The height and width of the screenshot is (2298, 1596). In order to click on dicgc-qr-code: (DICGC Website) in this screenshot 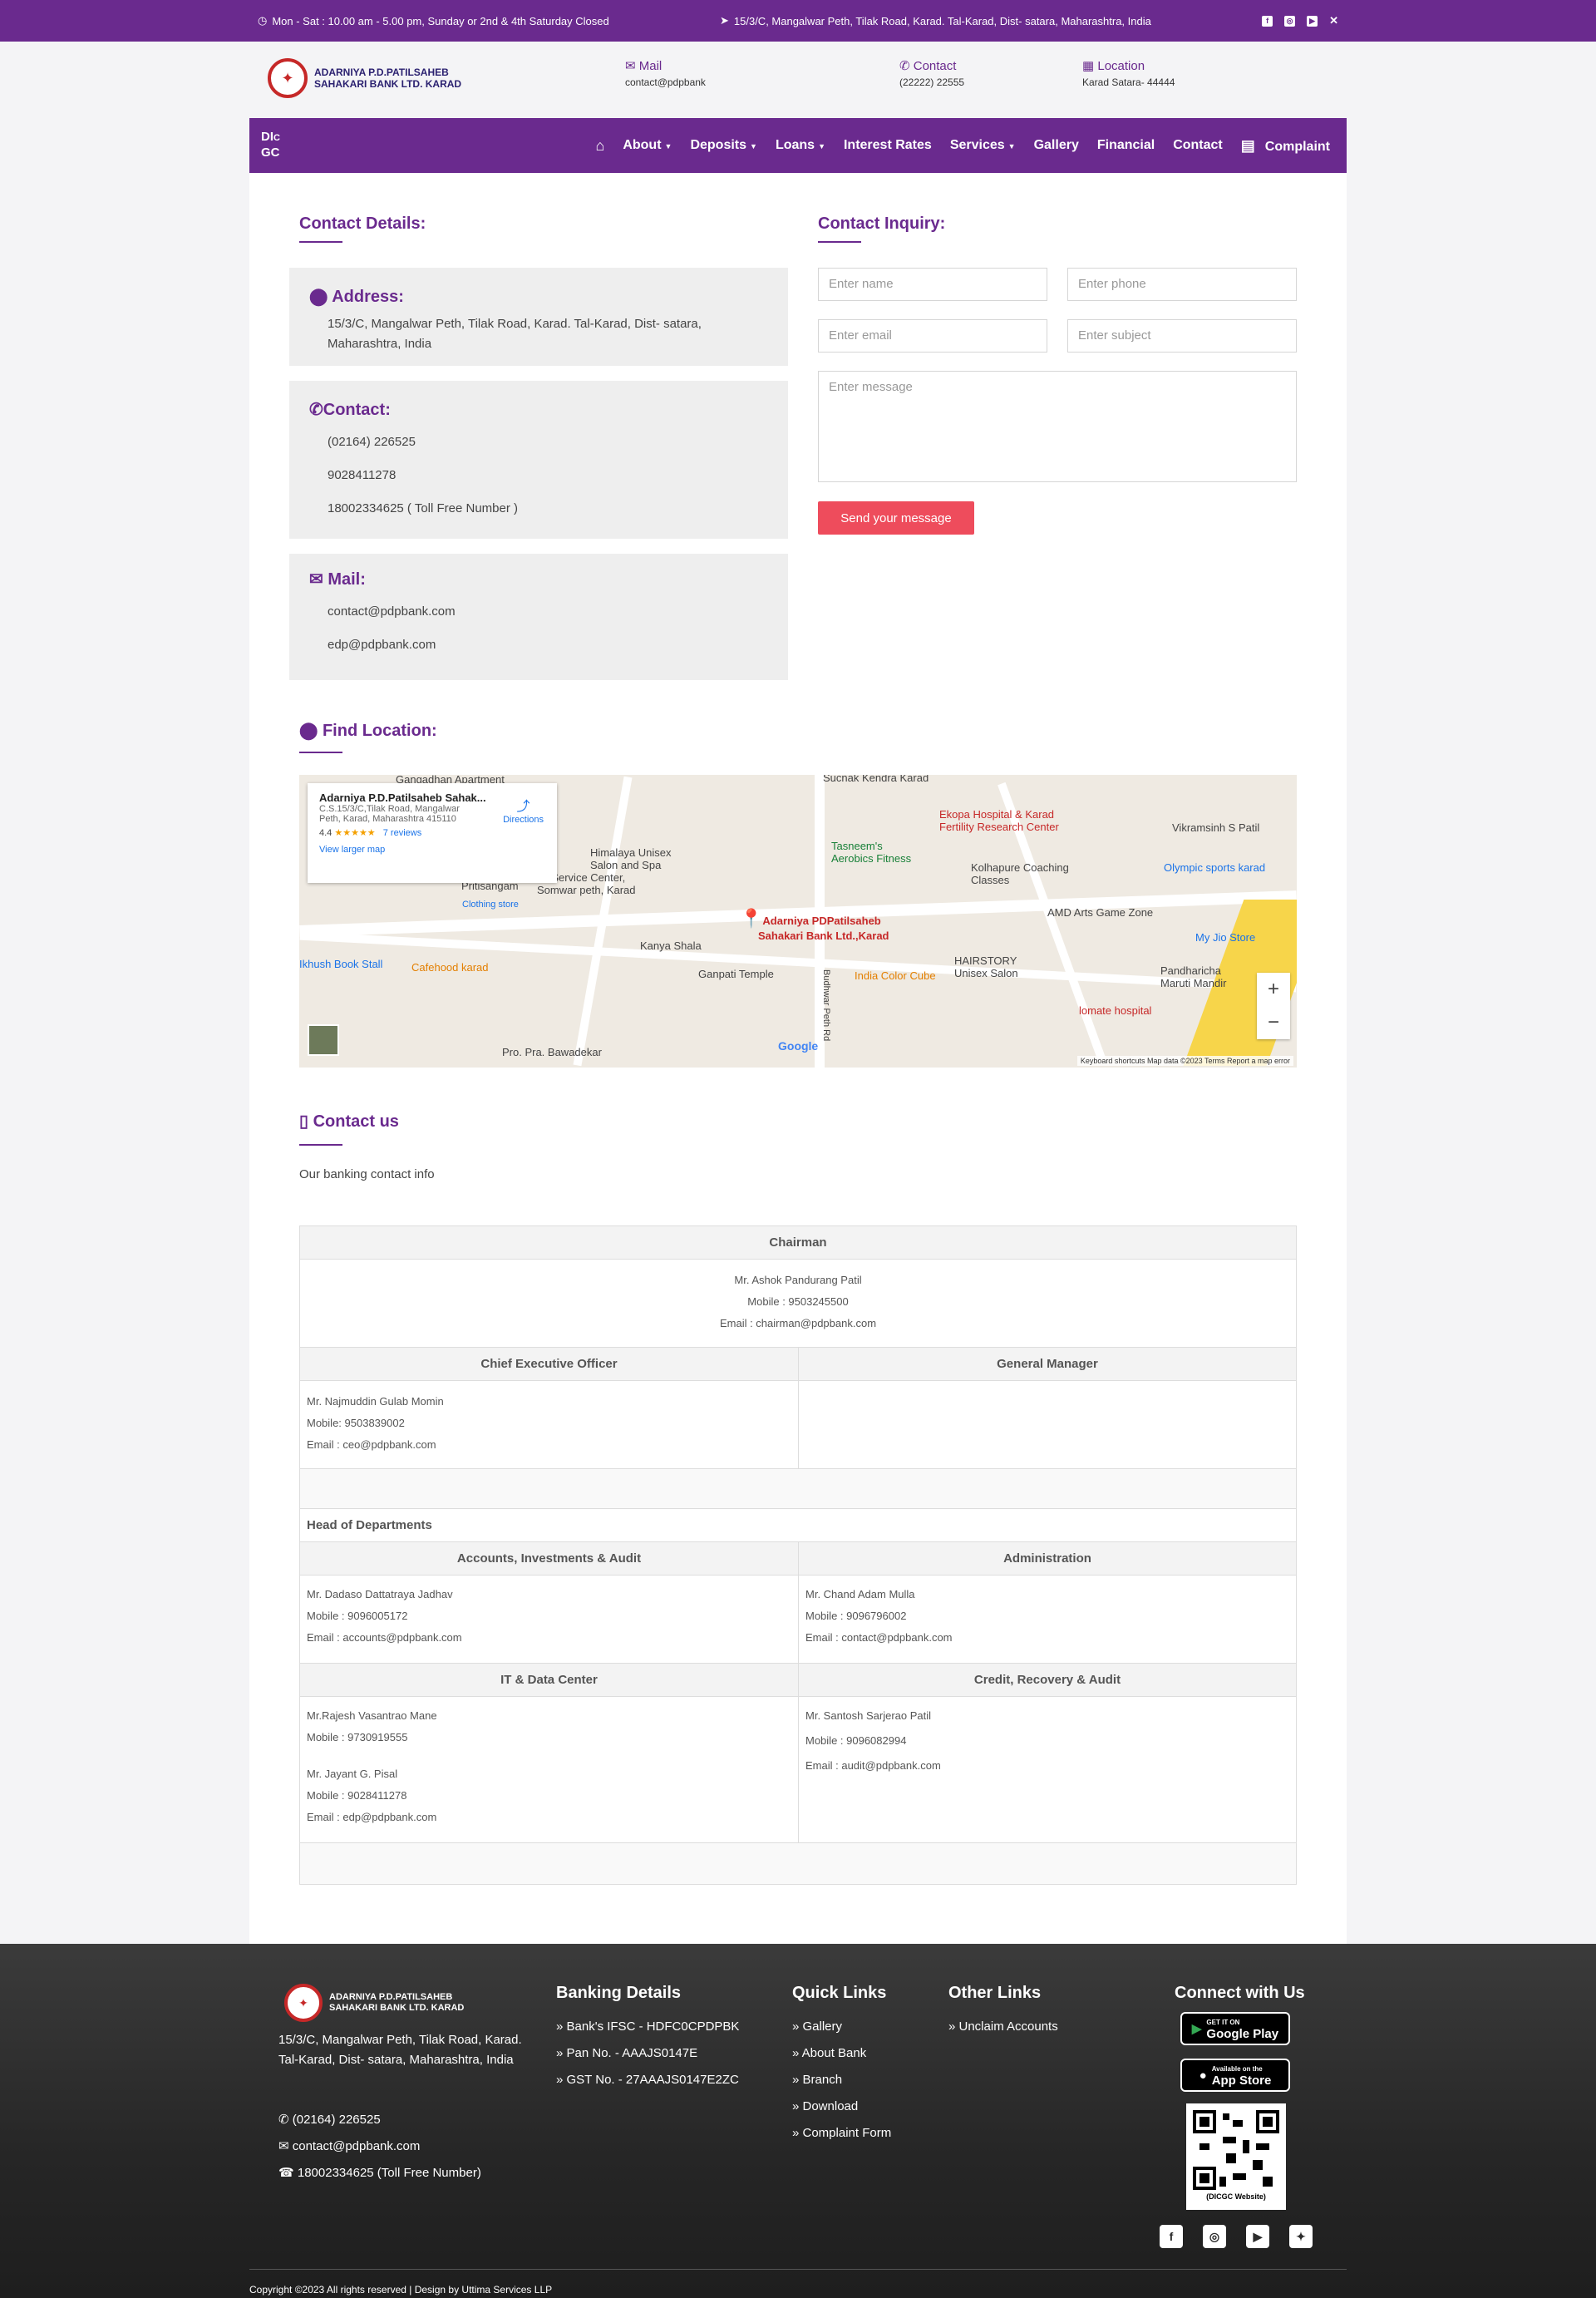, I will do `click(1236, 2156)`.